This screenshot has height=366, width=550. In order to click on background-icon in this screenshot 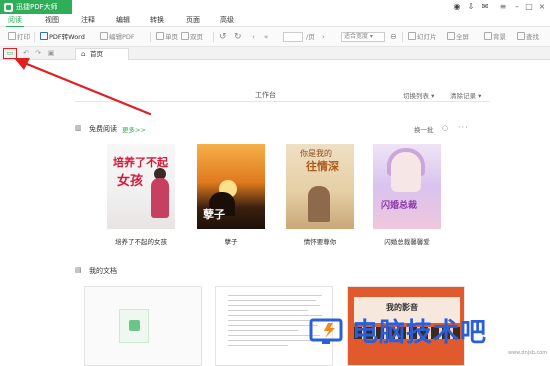, I will do `click(488, 36)`.